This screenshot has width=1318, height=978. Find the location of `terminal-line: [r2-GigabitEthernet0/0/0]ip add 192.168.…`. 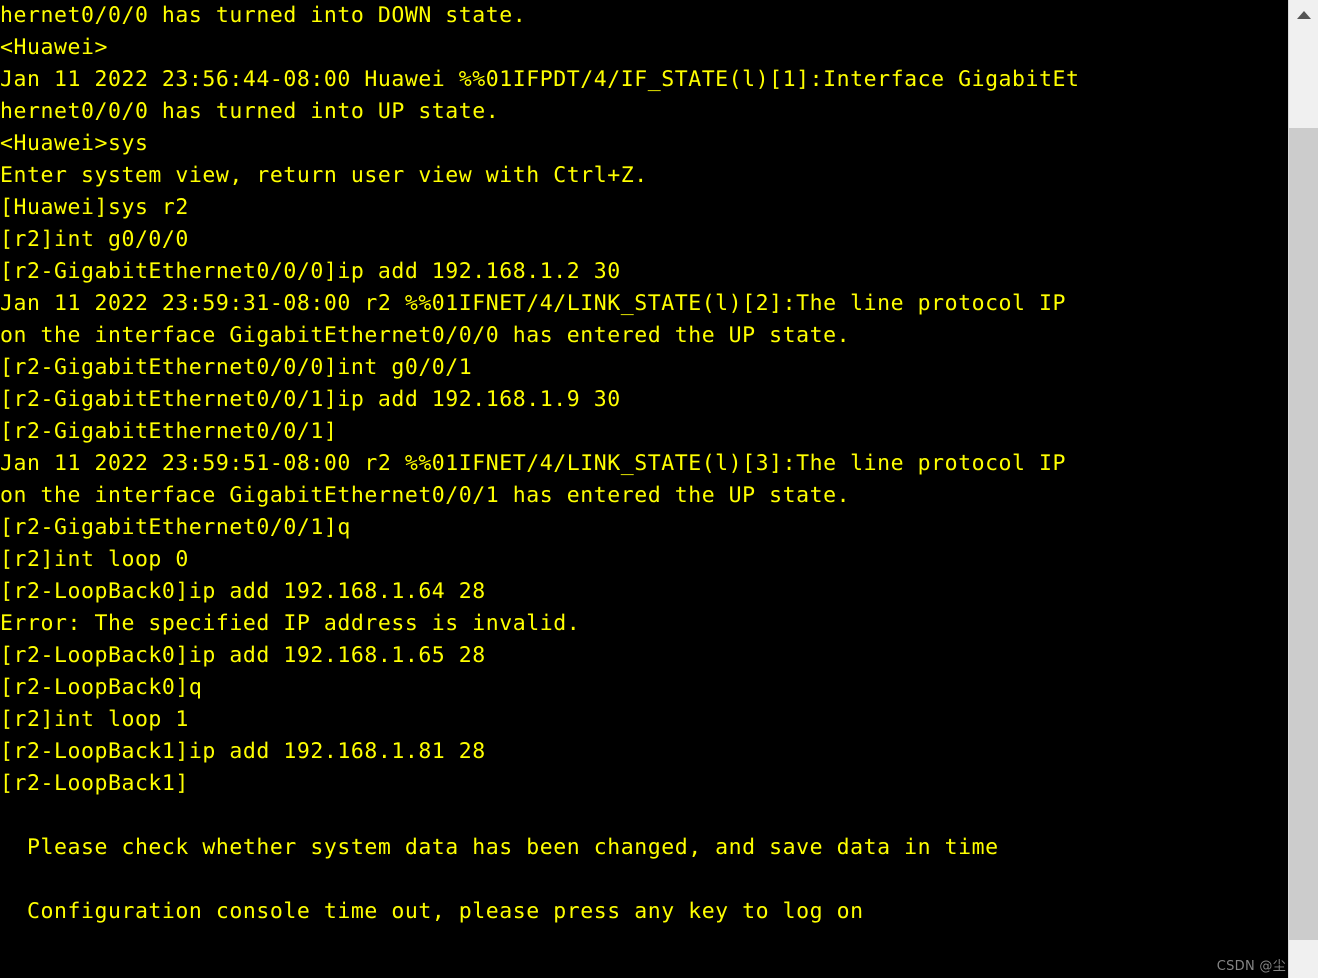

terminal-line: [r2-GigabitEthernet0/0/0]ip add 192.168.… is located at coordinates (310, 271).